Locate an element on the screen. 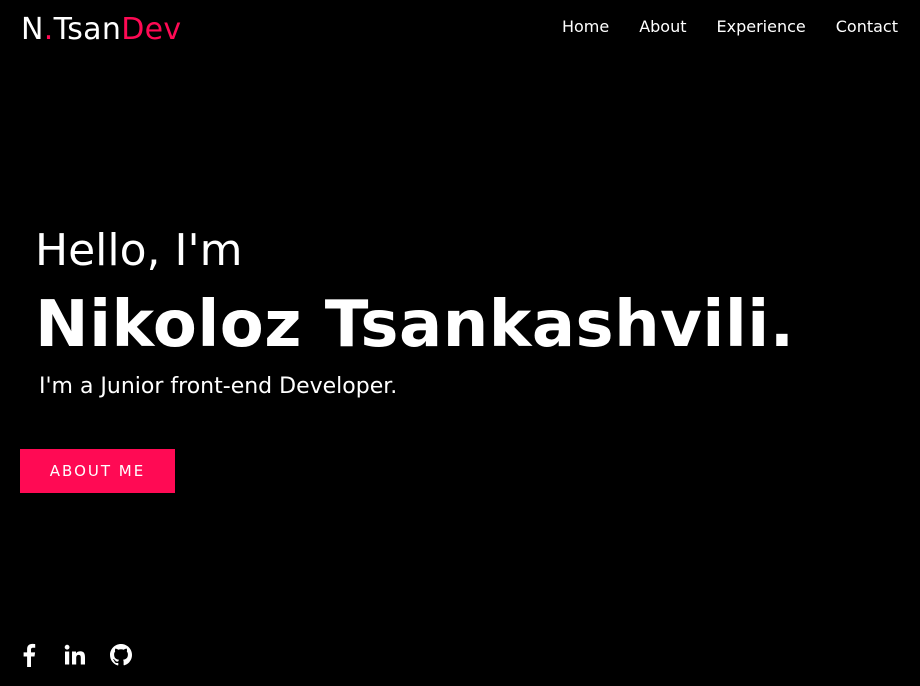 Image resolution: width=920 pixels, height=686 pixels. github-icon is located at coordinates (121, 655).